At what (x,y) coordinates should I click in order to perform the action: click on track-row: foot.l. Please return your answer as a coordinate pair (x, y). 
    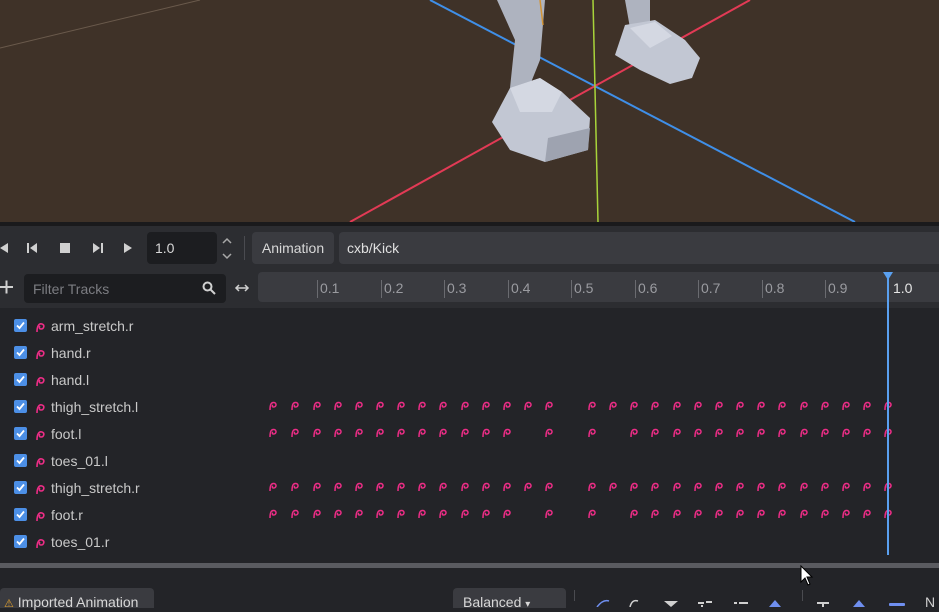
    Looking at the image, I should click on (469, 432).